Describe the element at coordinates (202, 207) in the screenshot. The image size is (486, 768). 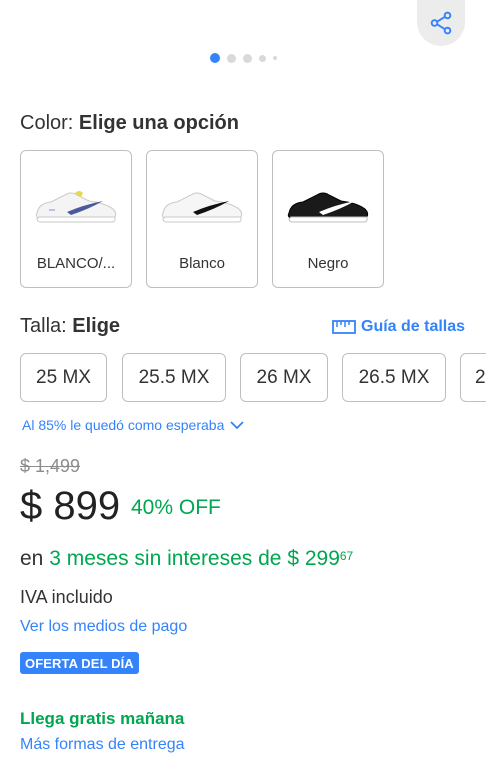
I see `white-sneaker-black-swoosh-image` at that location.